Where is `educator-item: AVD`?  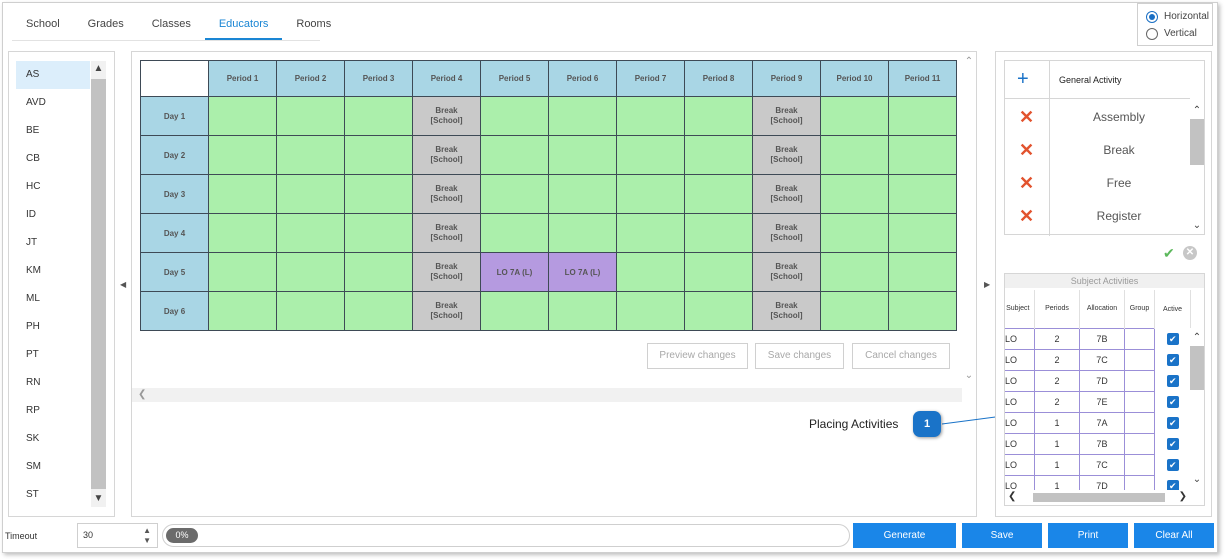 educator-item: AVD is located at coordinates (53, 103).